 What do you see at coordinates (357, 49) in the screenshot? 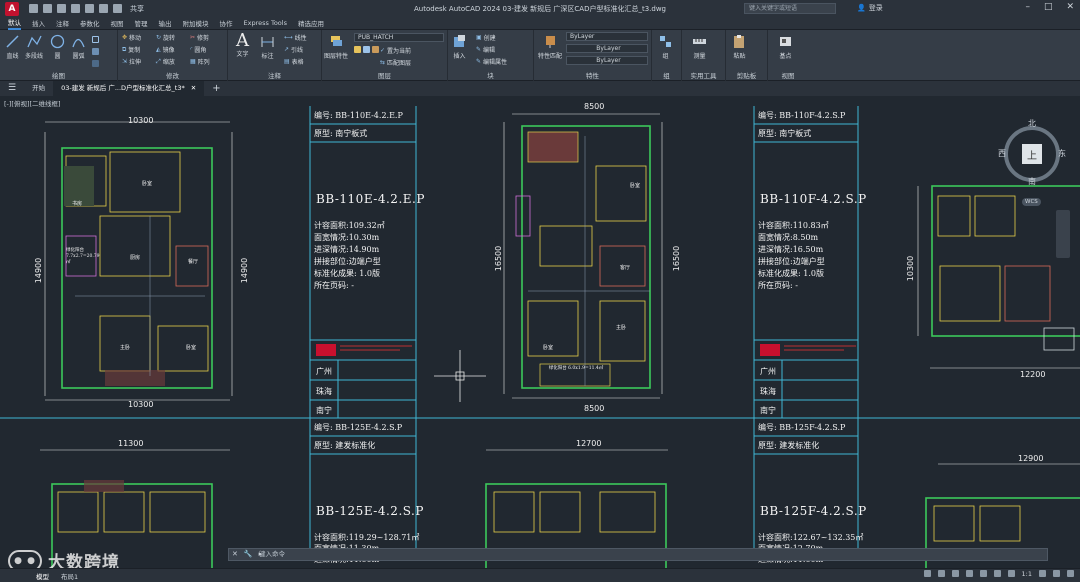
I see `bulb-icon` at bounding box center [357, 49].